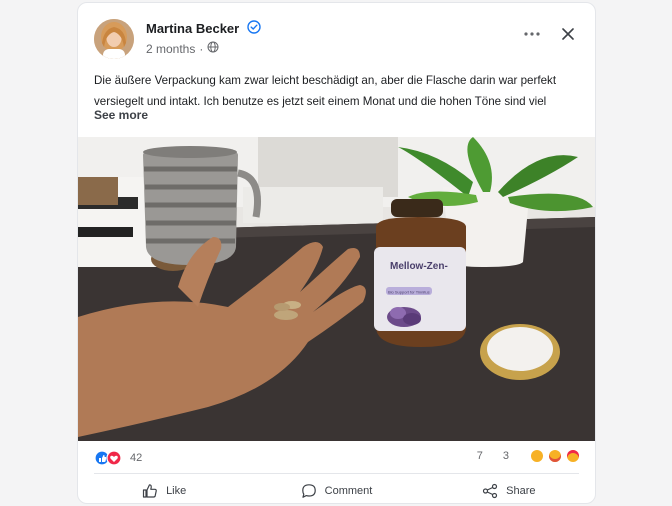  What do you see at coordinates (348, 491) in the screenshot?
I see `comment-label: Comment` at bounding box center [348, 491].